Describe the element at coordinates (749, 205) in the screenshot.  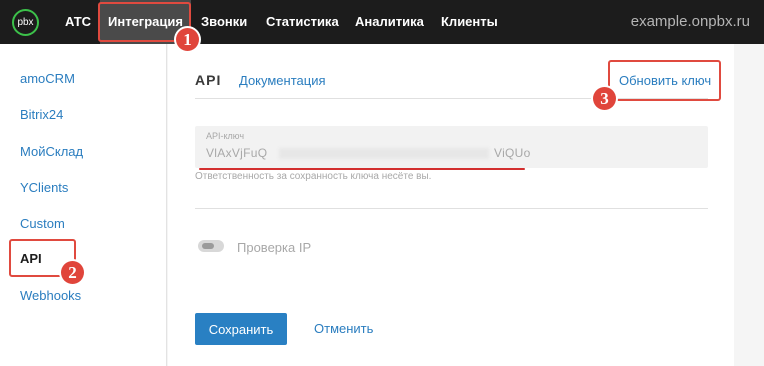
I see `page-background` at that location.